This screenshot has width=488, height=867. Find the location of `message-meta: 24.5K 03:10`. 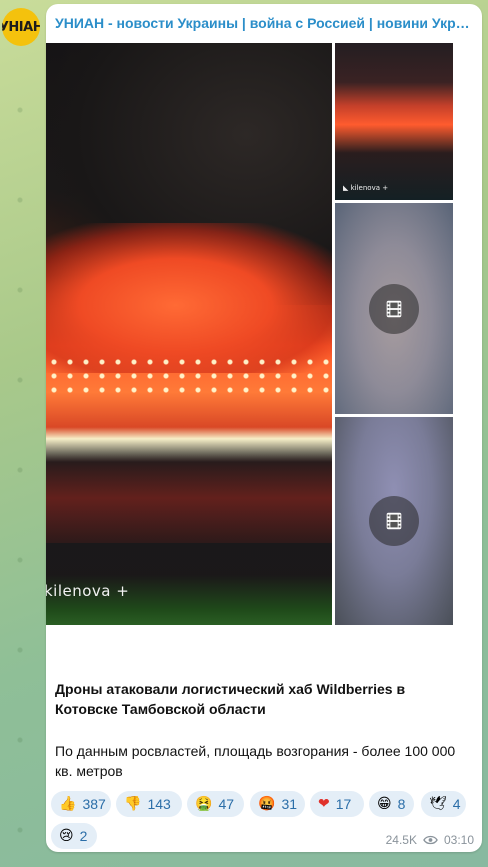

message-meta: 24.5K 03:10 is located at coordinates (430, 840).